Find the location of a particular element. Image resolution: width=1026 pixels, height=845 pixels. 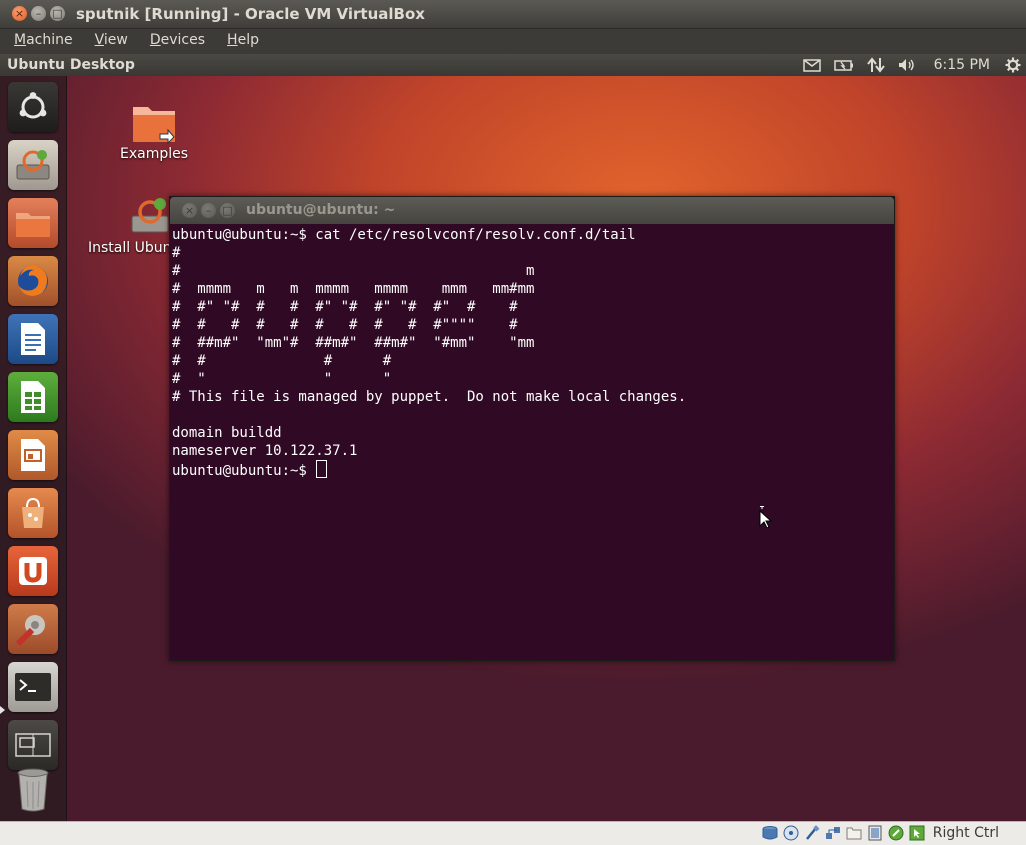

launcher-active-indicator is located at coordinates (2, 710).